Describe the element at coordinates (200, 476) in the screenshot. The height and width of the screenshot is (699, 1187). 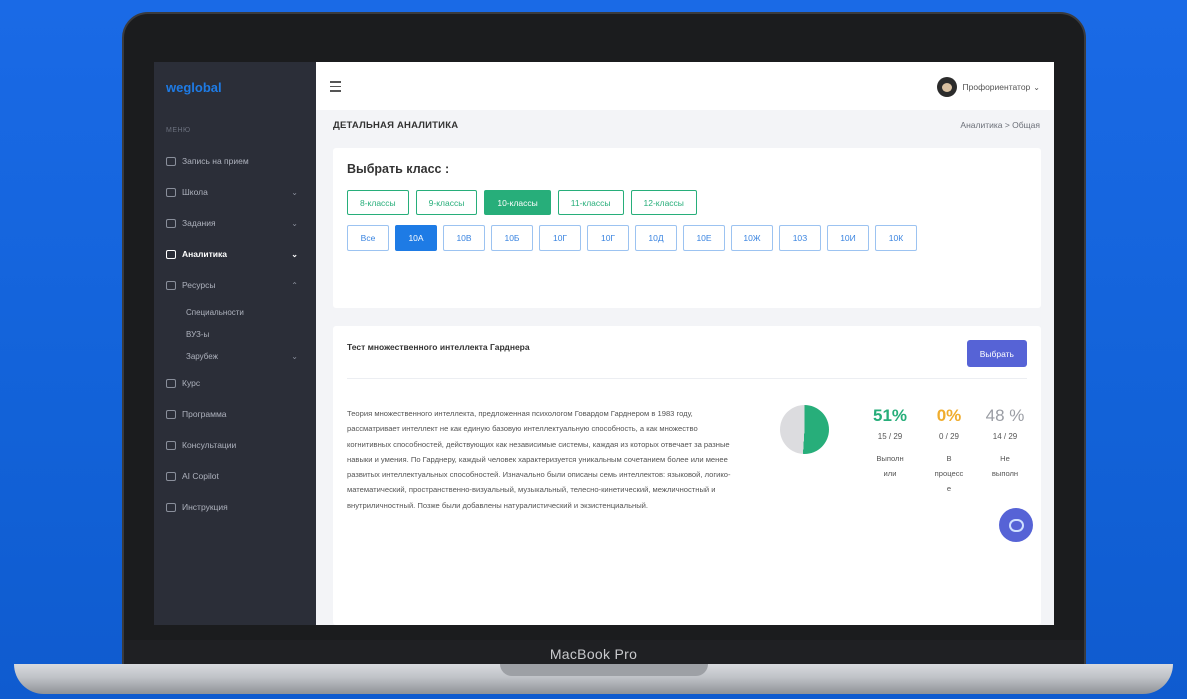
I see `sidebar-item-label: AI Copilot` at that location.